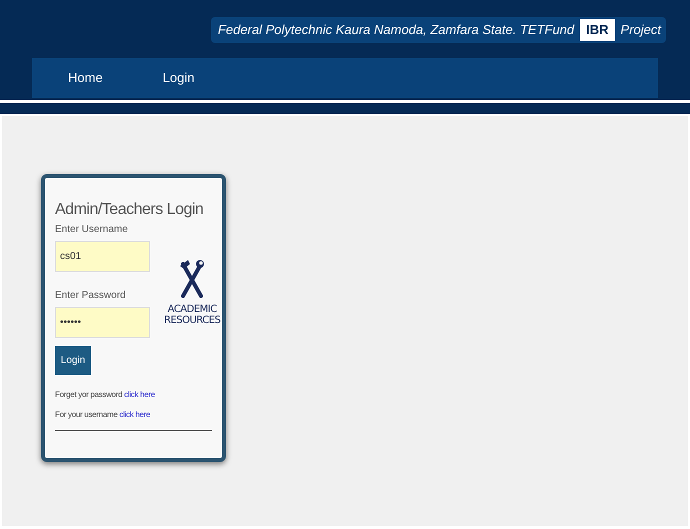  Describe the element at coordinates (192, 315) in the screenshot. I see `logo-text: ACADEMIC RESOURCES` at that location.